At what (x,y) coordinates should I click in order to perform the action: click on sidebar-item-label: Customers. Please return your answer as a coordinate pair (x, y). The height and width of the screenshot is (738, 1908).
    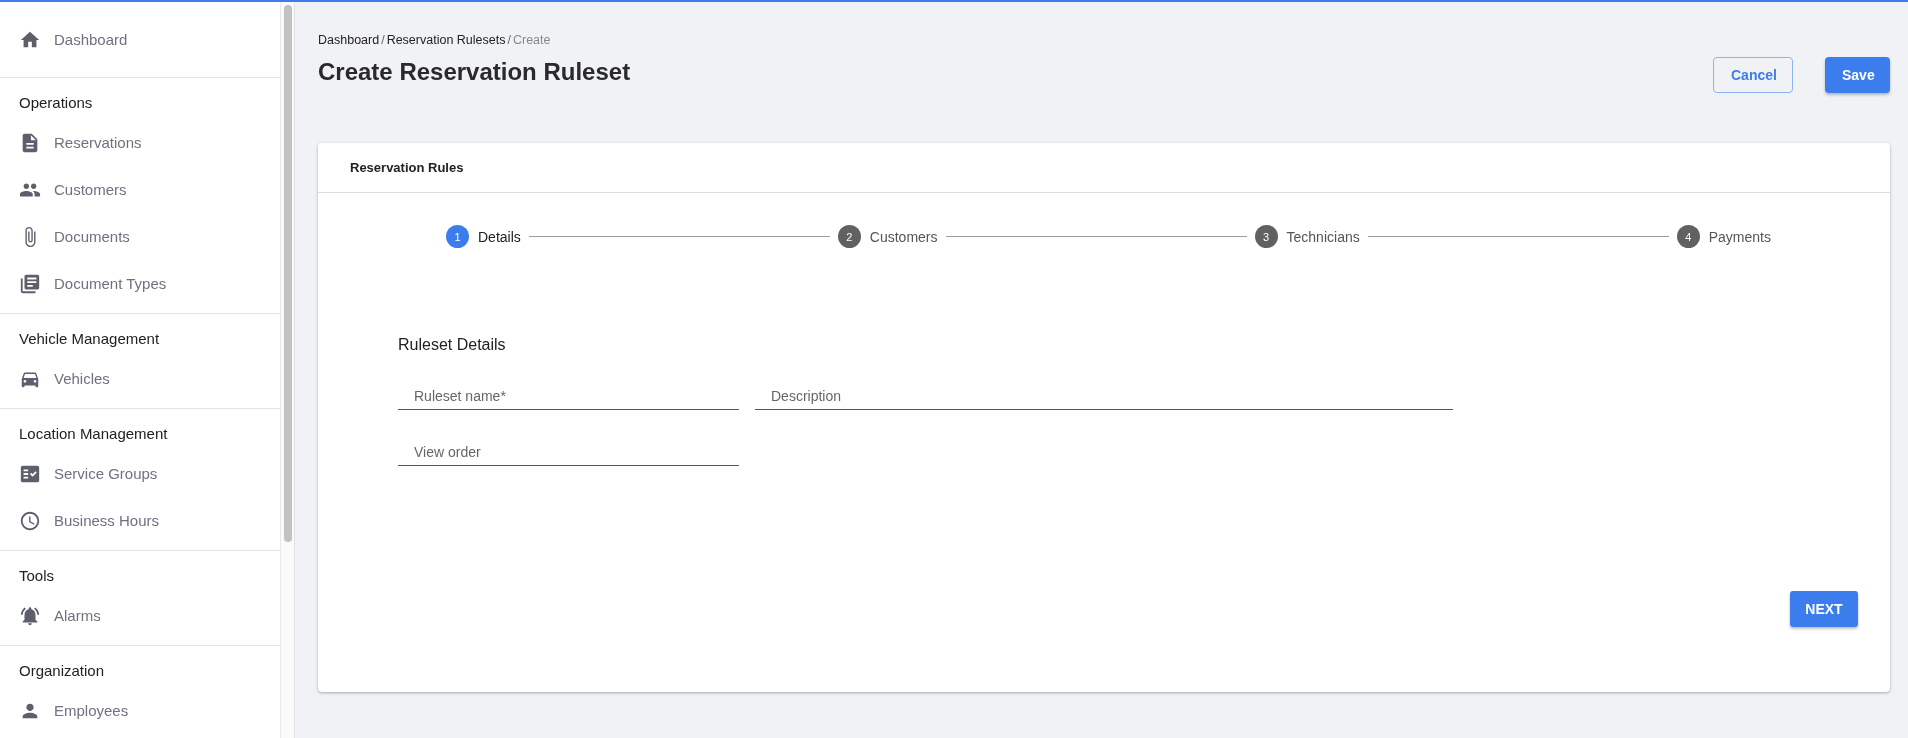
    Looking at the image, I should click on (90, 189).